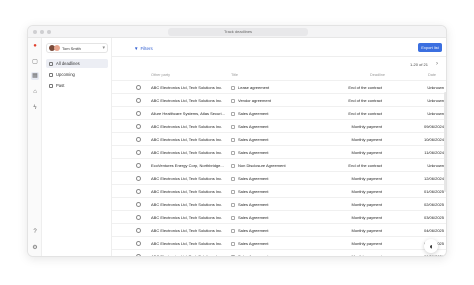 The height and width of the screenshot is (285, 474). I want to click on sidebar-item-label: Upcoming, so click(65, 74).